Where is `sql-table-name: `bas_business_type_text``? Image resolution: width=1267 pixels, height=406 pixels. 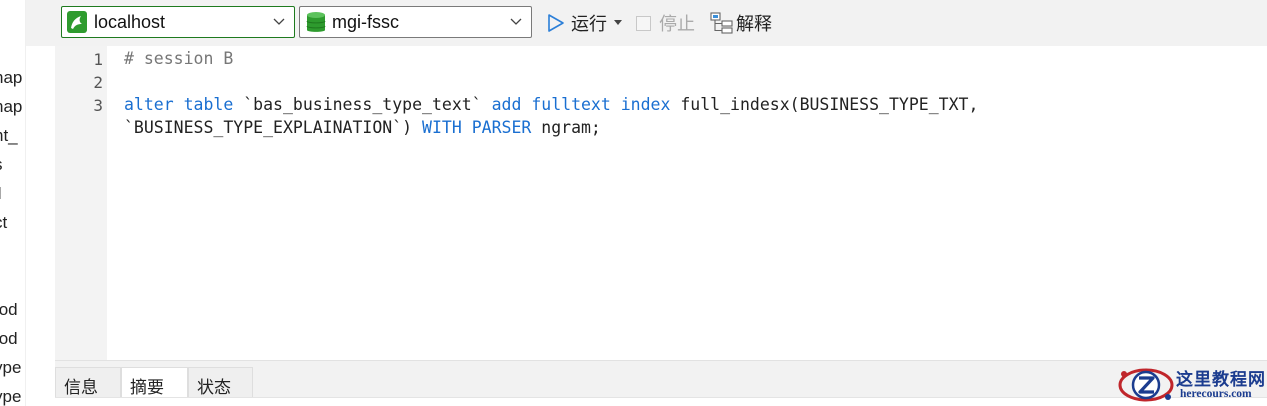
sql-table-name: `bas_business_type_text` is located at coordinates (362, 104).